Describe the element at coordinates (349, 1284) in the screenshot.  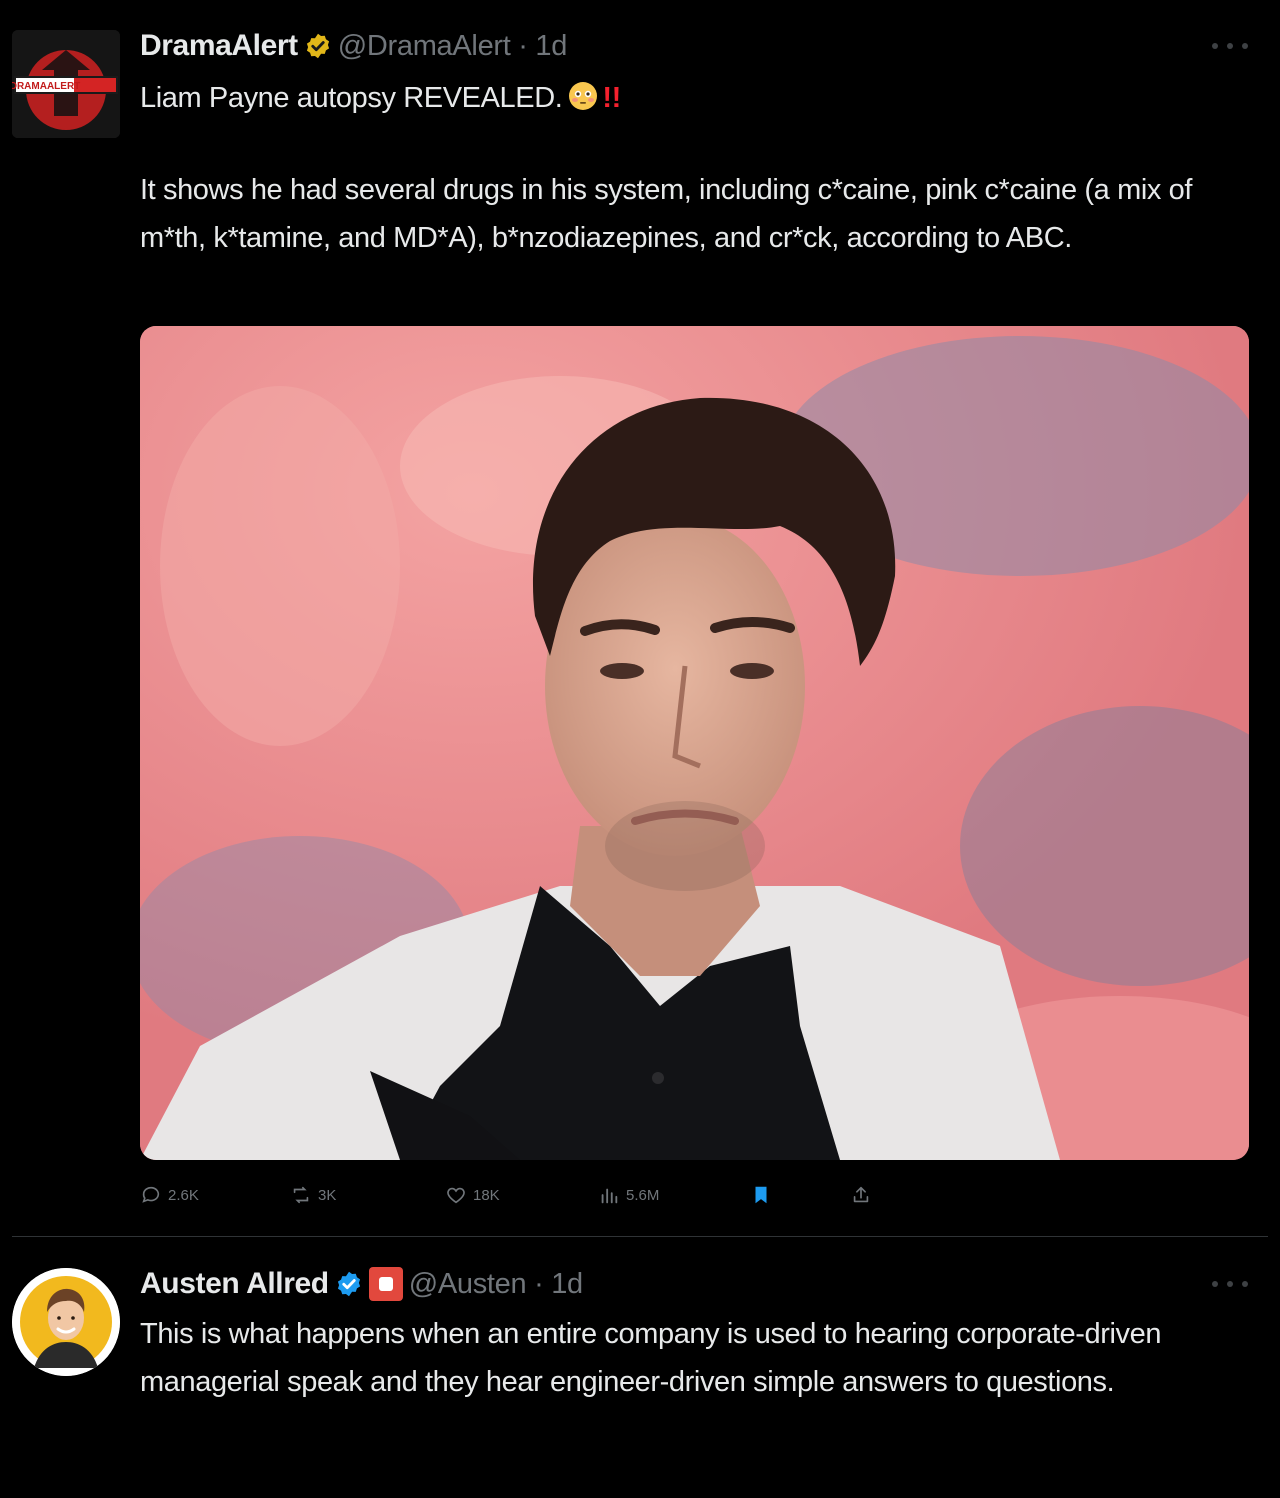
I see `verified-blue-badge-icon` at that location.